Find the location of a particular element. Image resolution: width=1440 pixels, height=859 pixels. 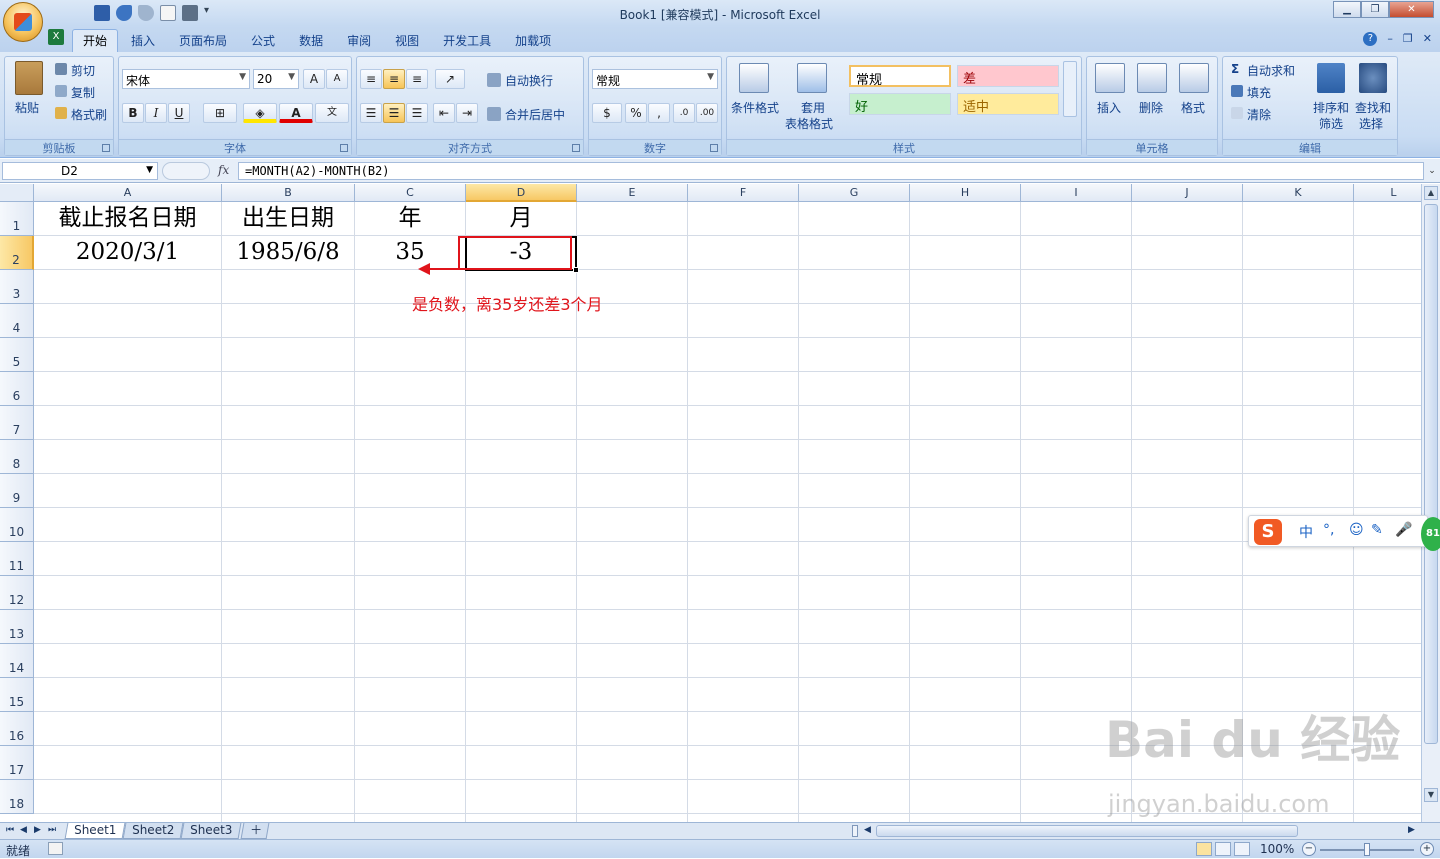

paste-icon is located at coordinates (29, 78).